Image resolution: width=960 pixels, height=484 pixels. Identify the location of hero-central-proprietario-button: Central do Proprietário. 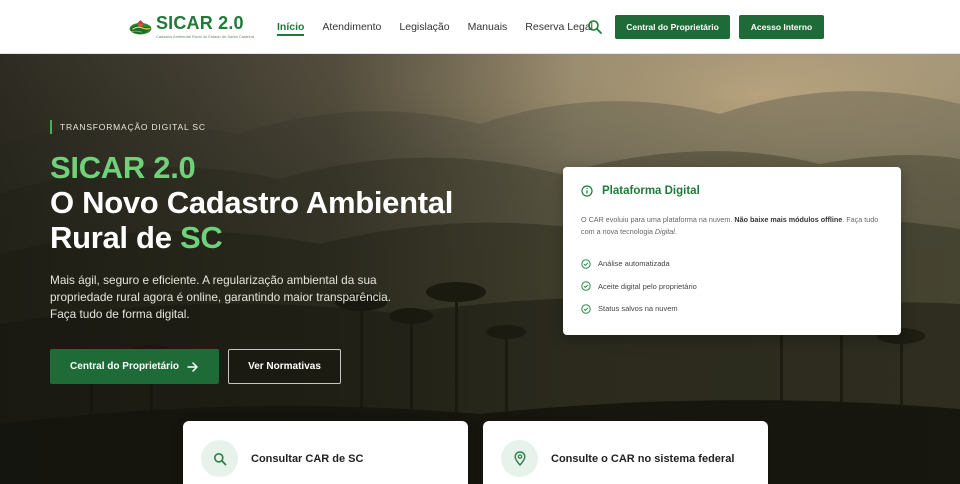
(134, 366).